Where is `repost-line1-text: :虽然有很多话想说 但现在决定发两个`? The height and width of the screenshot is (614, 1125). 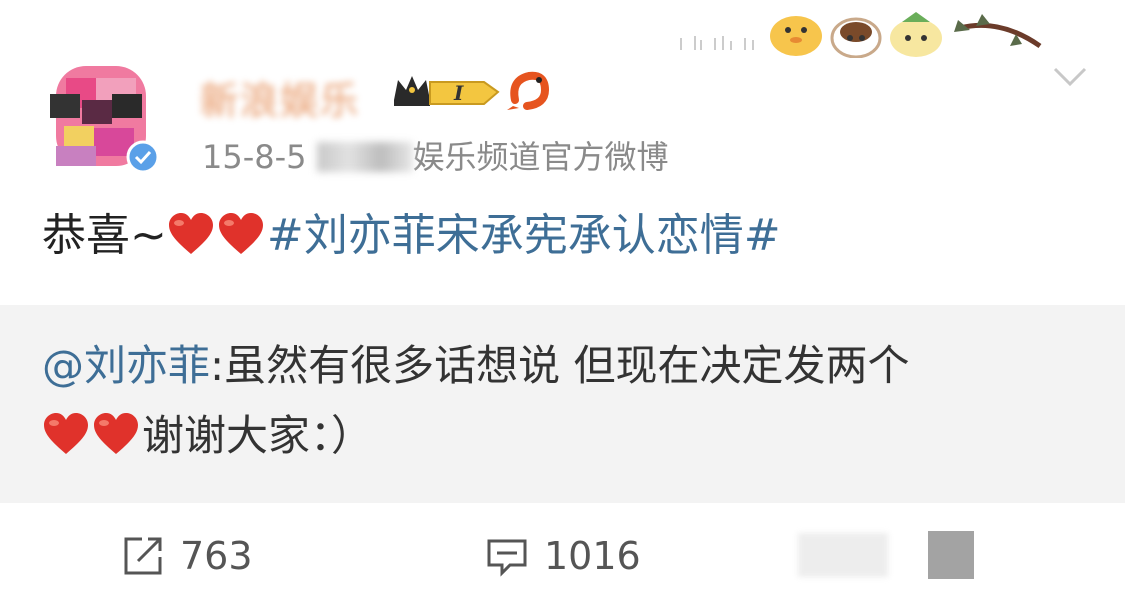 repost-line1-text: :虽然有很多话想说 但现在决定发两个 is located at coordinates (560, 365).